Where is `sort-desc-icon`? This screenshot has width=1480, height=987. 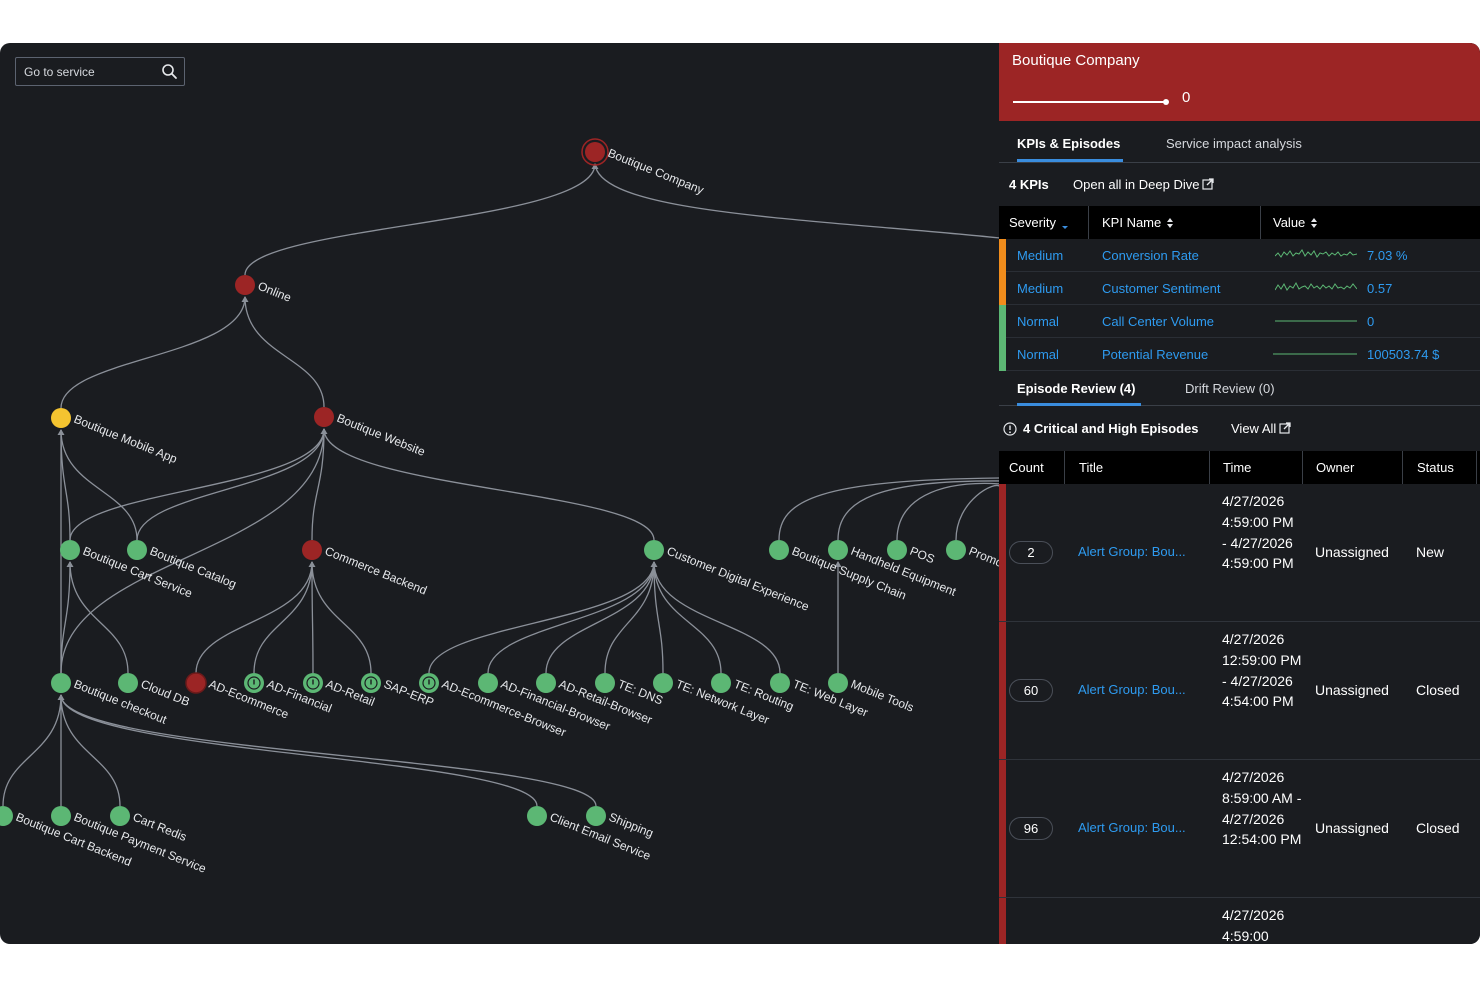
sort-desc-icon is located at coordinates (1064, 227).